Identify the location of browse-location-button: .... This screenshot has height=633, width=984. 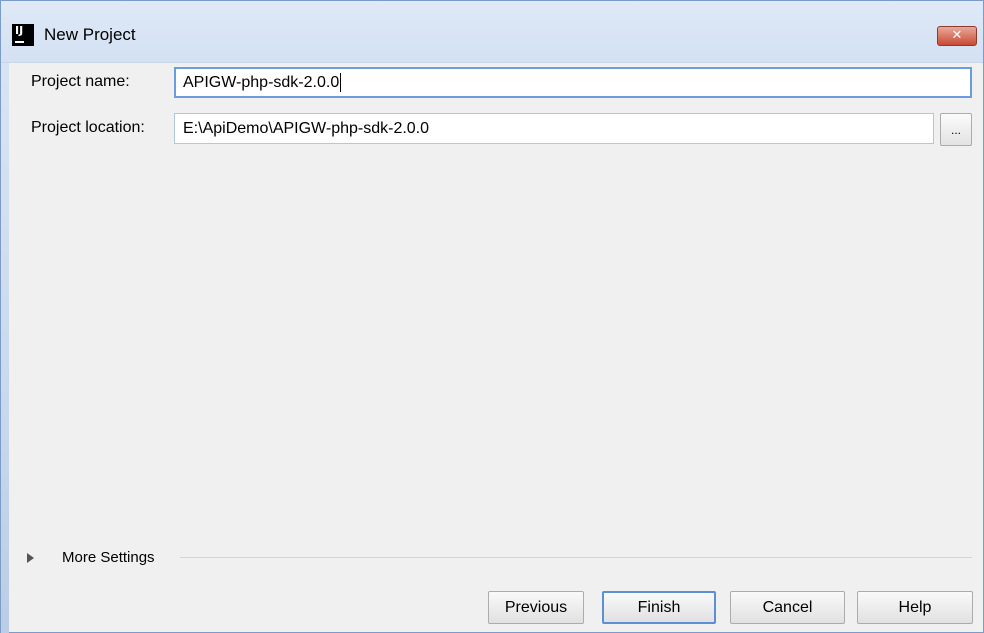
(956, 129).